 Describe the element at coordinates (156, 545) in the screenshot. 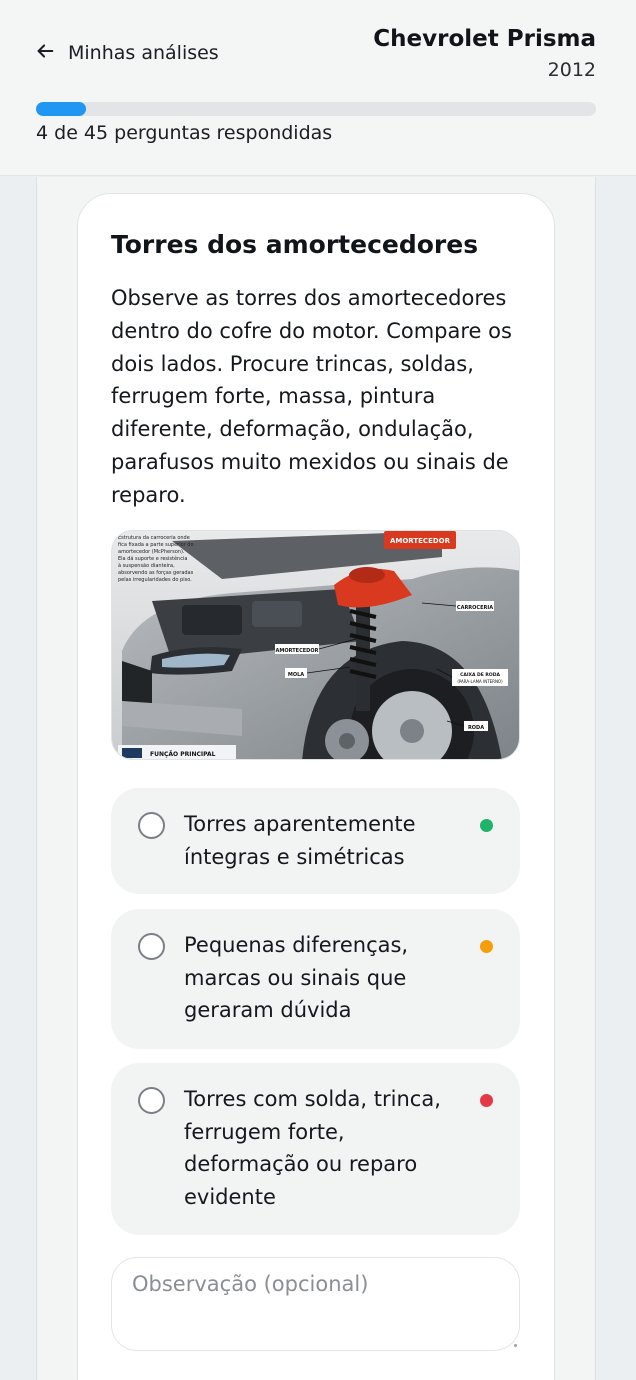

I see `note-line: fica fixada a parte superior do` at that location.